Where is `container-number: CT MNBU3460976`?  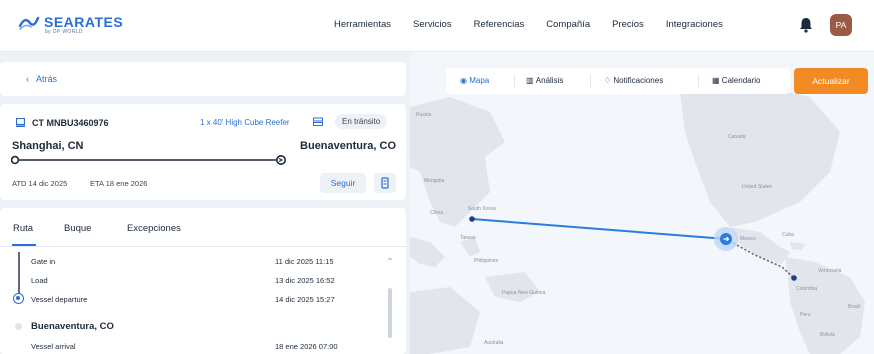 container-number: CT MNBU3460976 is located at coordinates (70, 123).